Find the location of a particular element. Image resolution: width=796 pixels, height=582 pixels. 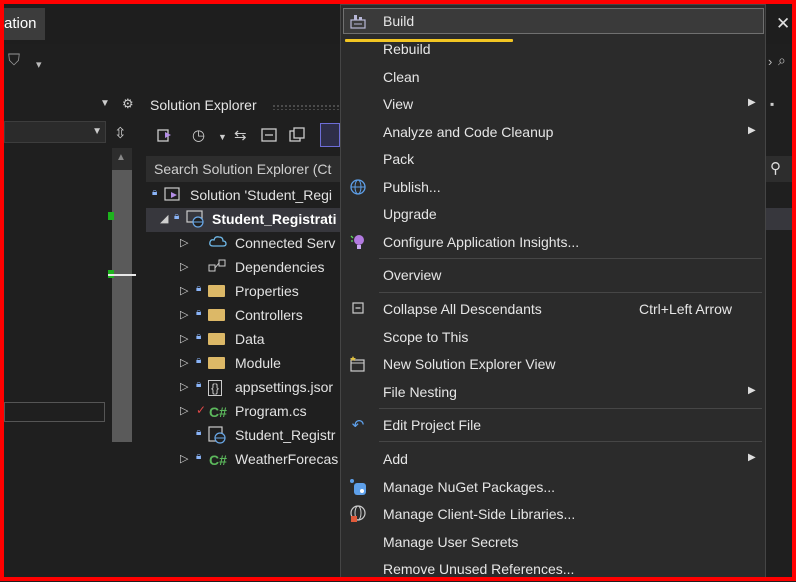

document-tab: ation is located at coordinates (24, 24).